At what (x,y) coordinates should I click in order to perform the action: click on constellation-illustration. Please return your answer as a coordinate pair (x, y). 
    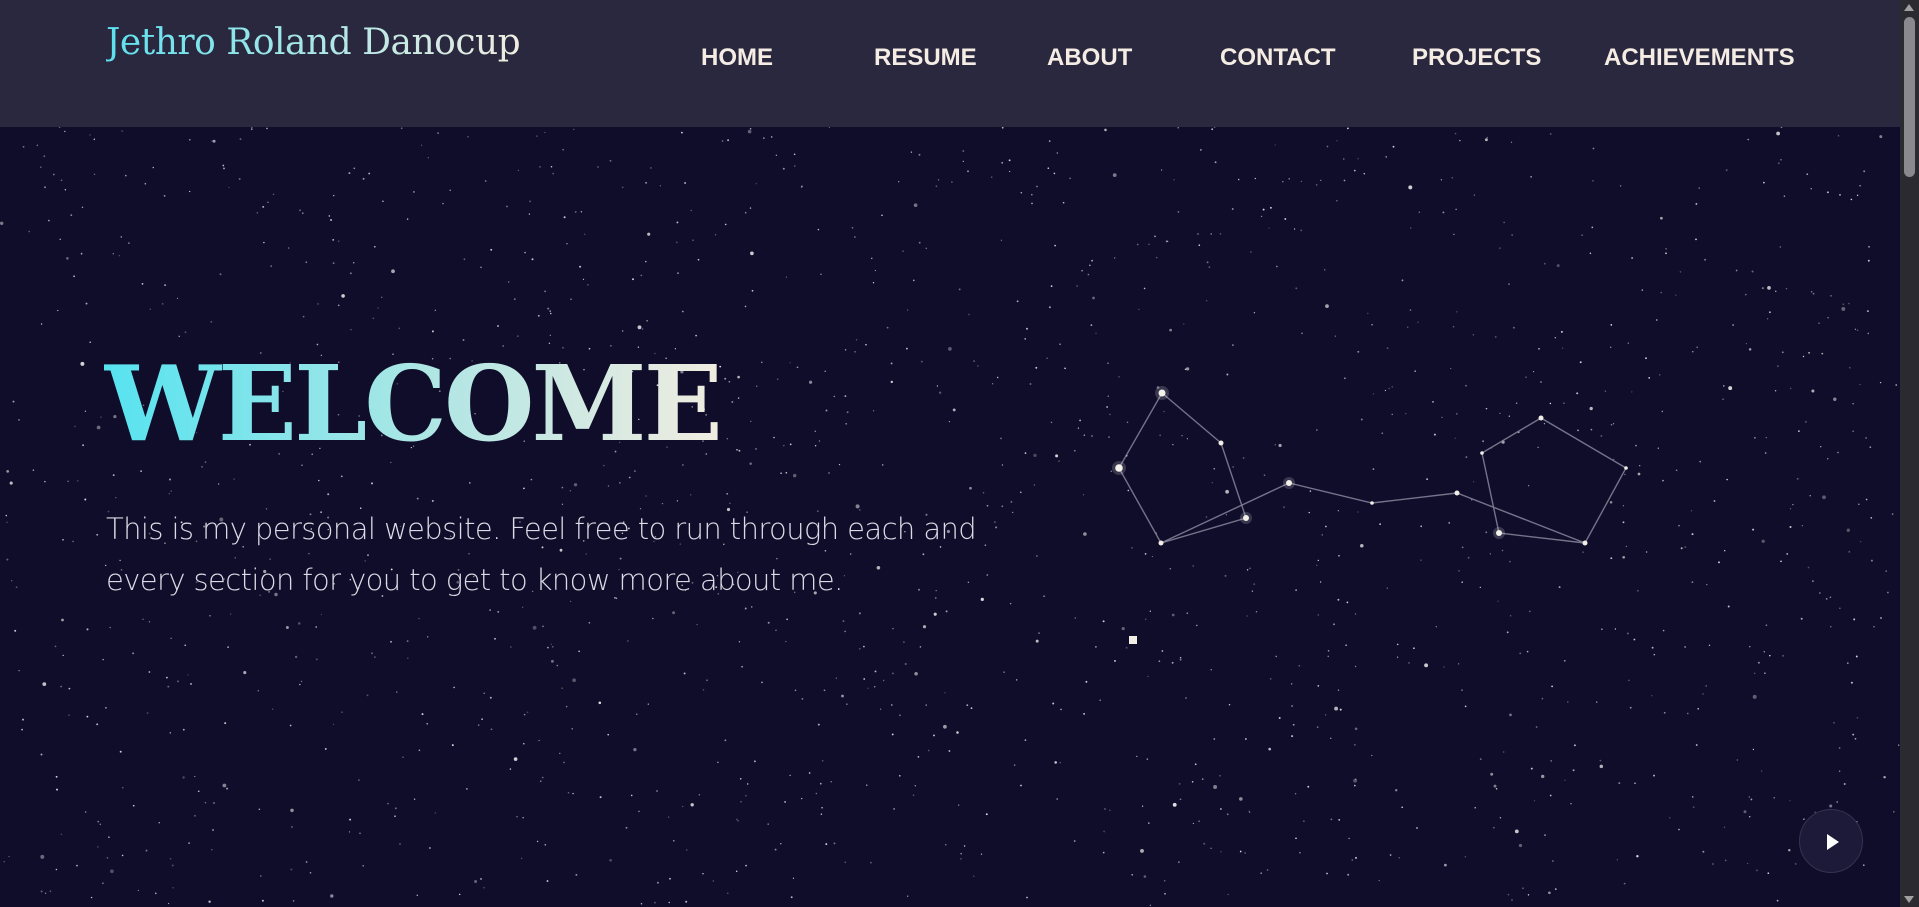
    Looking at the image, I should click on (1370, 515).